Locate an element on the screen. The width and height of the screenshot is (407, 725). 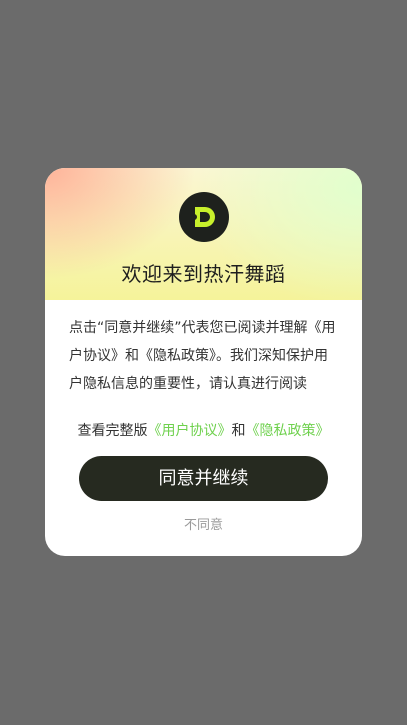
privacy-policy-link: 《隐私政策》 is located at coordinates (288, 431).